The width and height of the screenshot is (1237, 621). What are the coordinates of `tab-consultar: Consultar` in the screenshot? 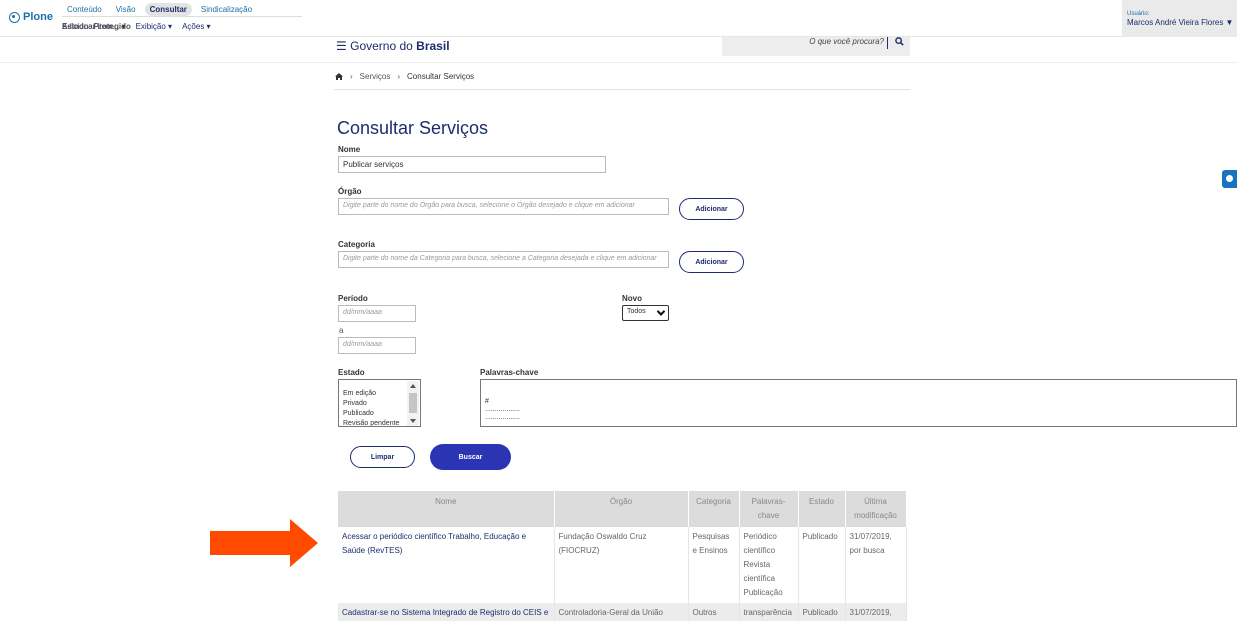 It's located at (168, 9).